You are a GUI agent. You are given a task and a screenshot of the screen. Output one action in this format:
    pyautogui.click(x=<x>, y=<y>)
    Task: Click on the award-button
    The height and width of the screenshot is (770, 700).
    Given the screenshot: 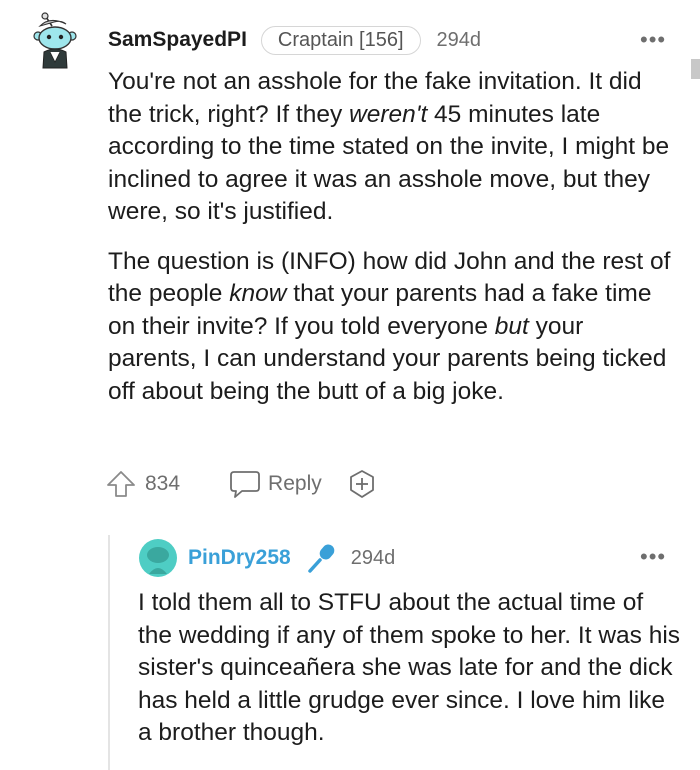 What is the action you would take?
    pyautogui.click(x=362, y=484)
    